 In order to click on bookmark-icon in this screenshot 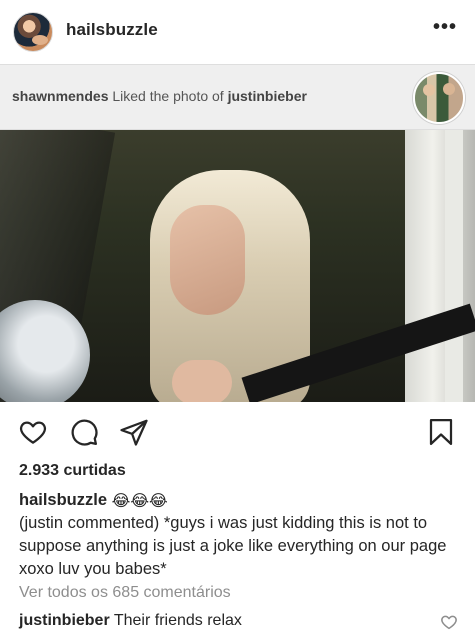, I will do `click(441, 432)`.